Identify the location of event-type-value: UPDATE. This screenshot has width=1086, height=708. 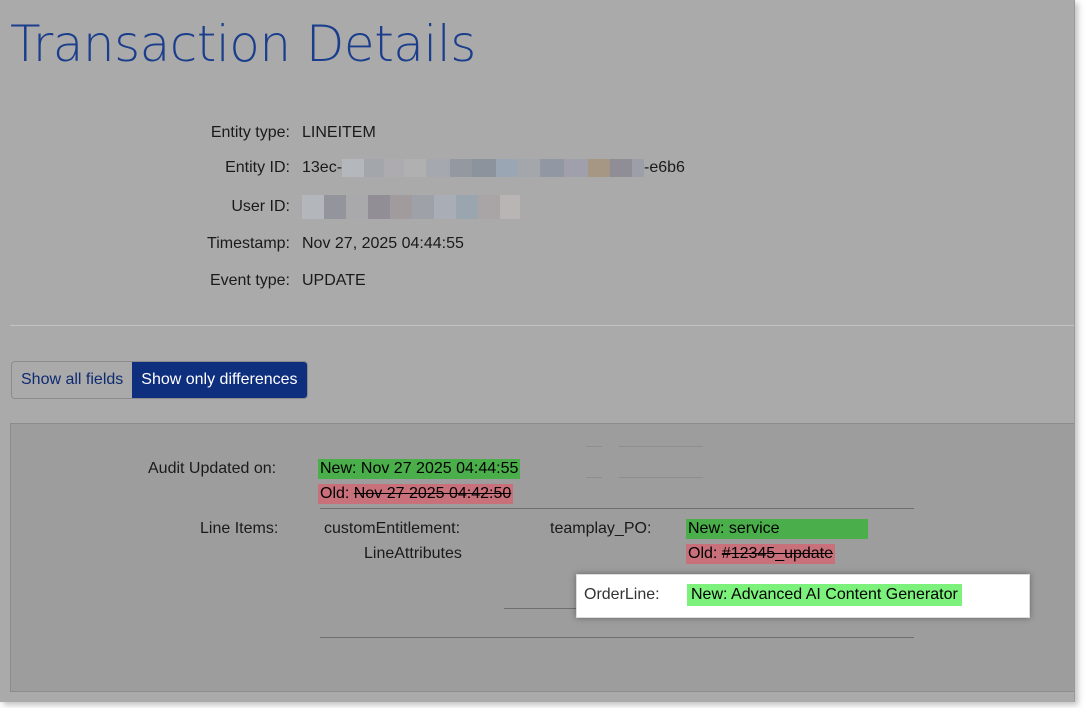
(334, 280).